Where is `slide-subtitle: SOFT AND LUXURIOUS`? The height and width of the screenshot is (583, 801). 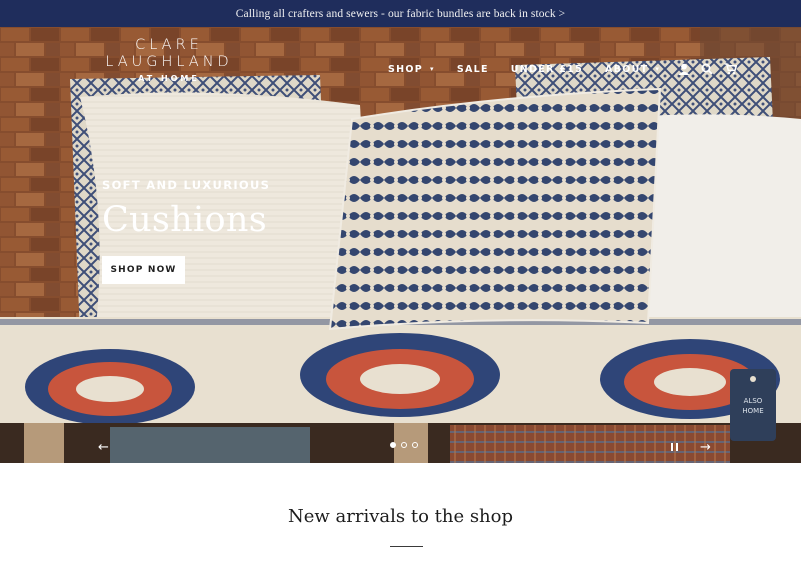
slide-subtitle: SOFT AND LUXURIOUS is located at coordinates (186, 185).